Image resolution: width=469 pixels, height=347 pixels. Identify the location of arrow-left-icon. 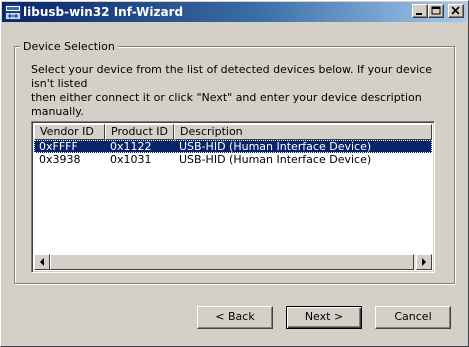
(42, 262).